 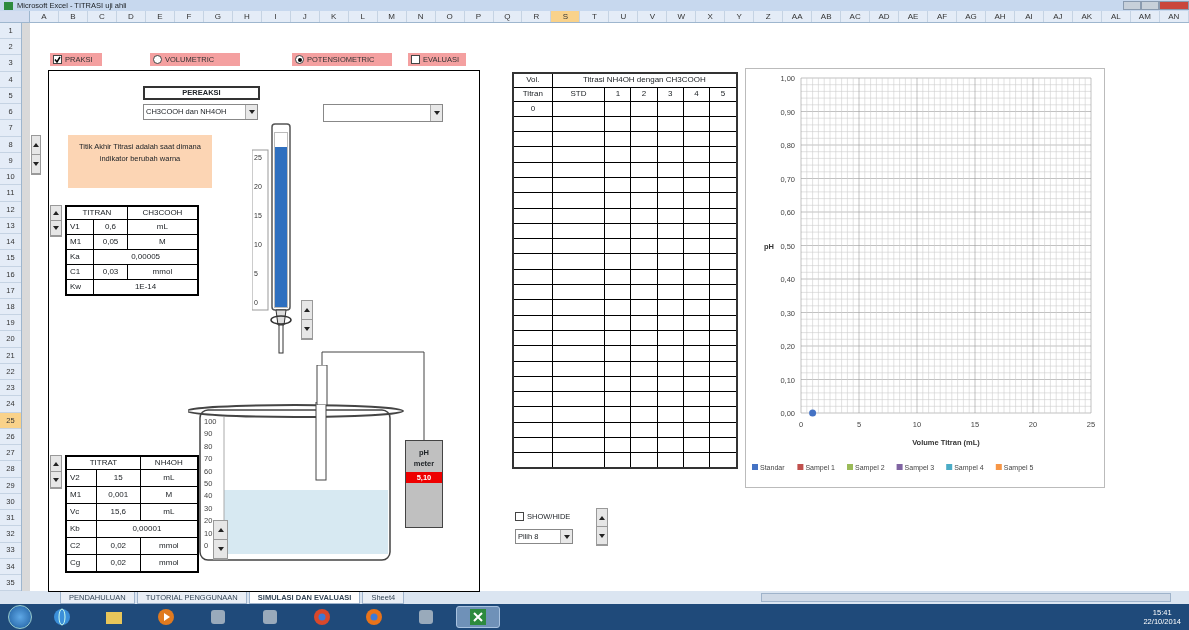 I want to click on table-cell: 0,03, so click(x=110, y=272).